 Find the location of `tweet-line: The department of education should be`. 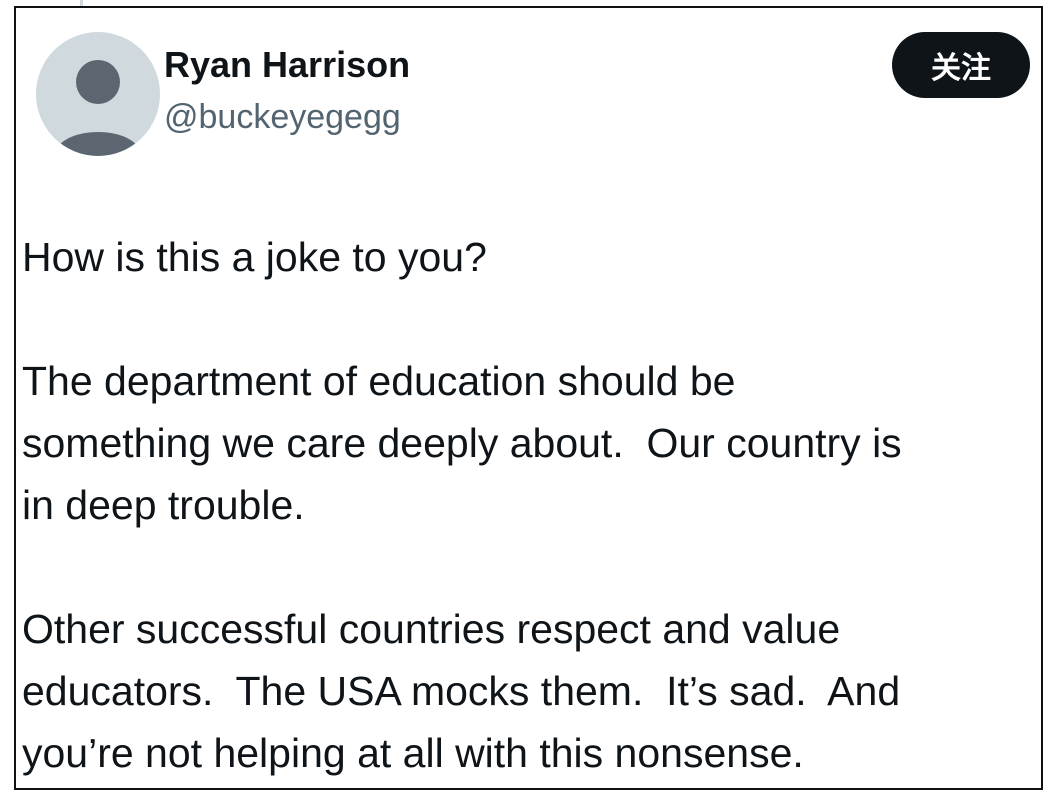

tweet-line: The department of education should be is located at coordinates (379, 381).